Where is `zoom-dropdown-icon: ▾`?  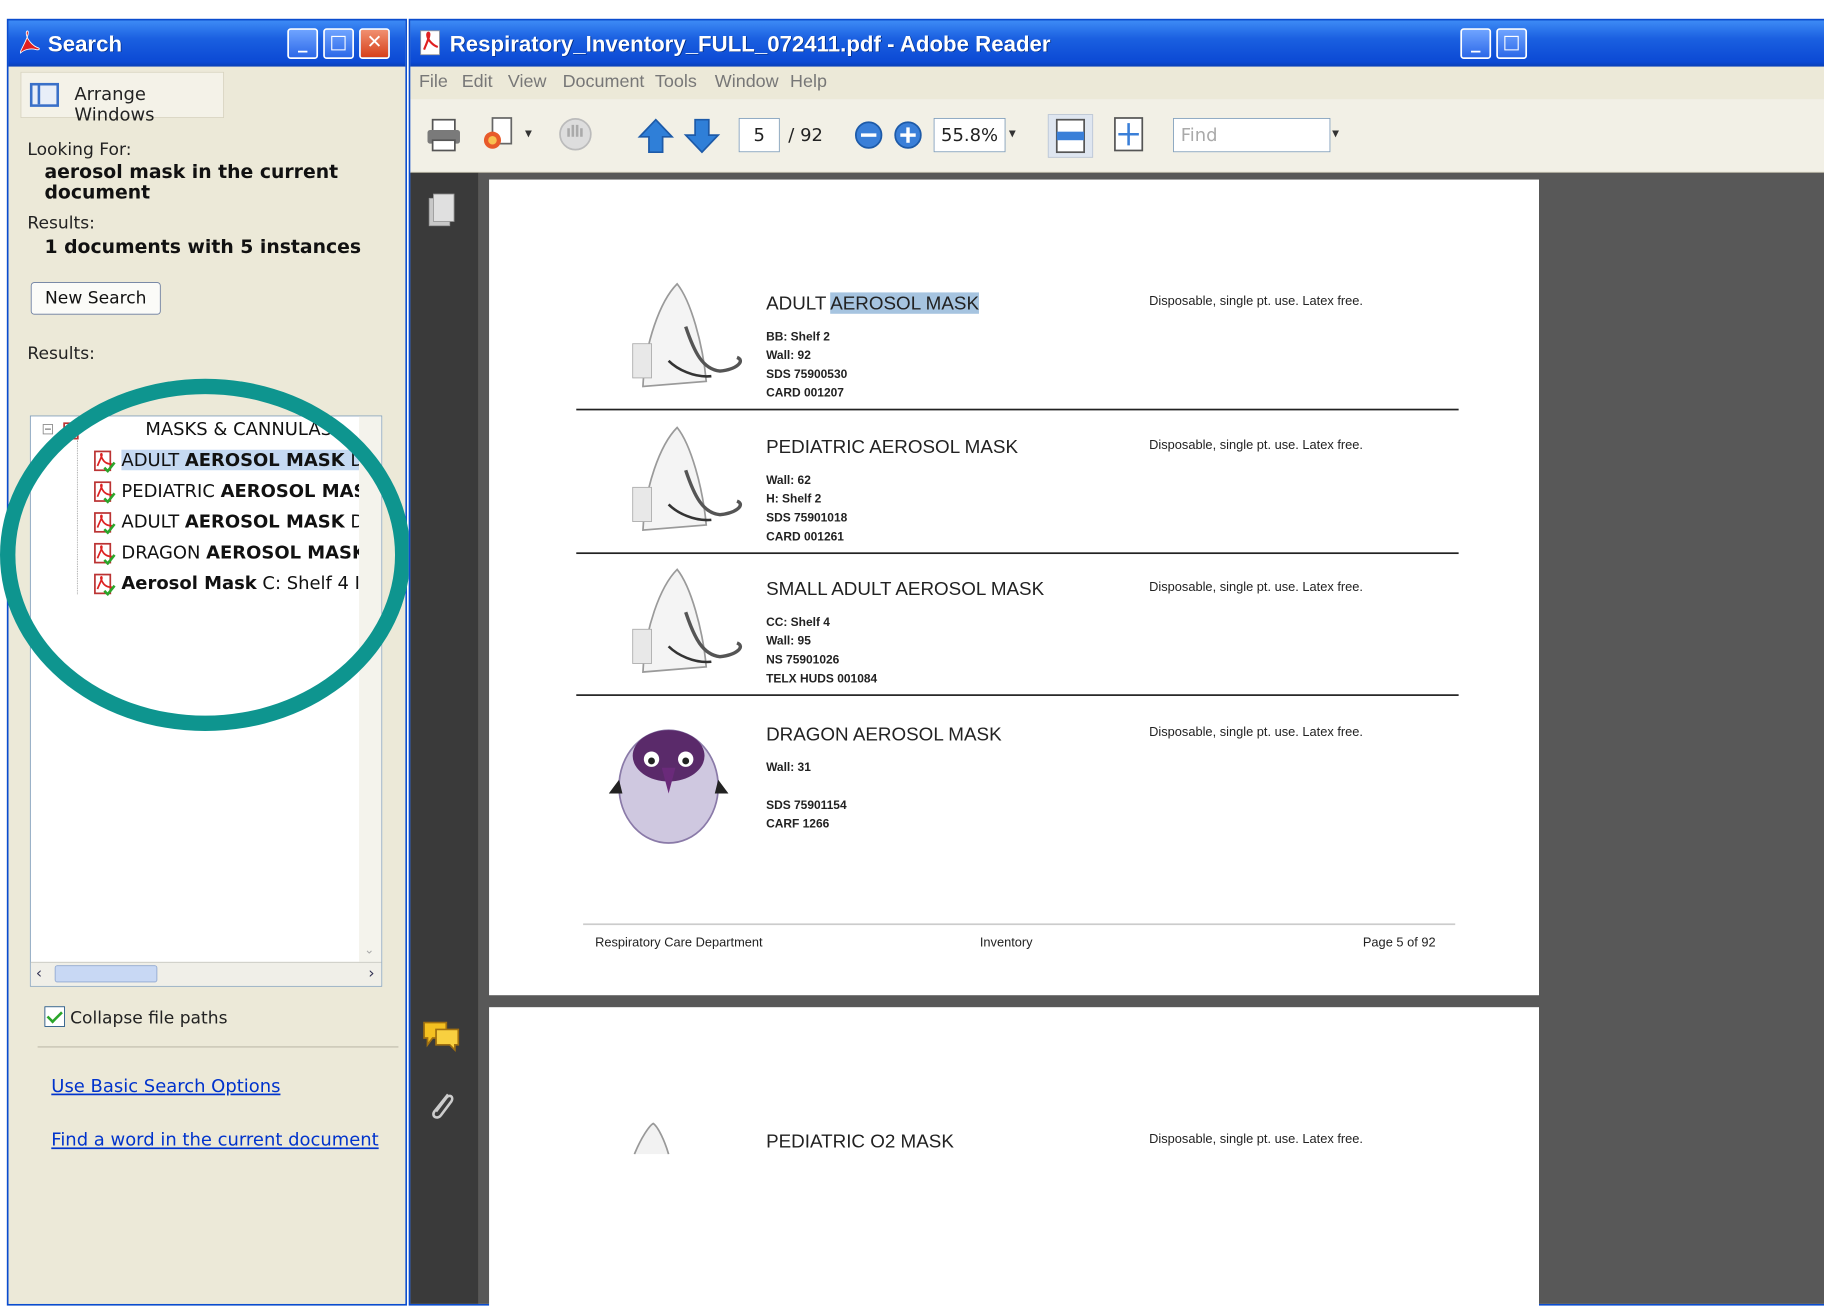
zoom-dropdown-icon: ▾ is located at coordinates (1012, 133).